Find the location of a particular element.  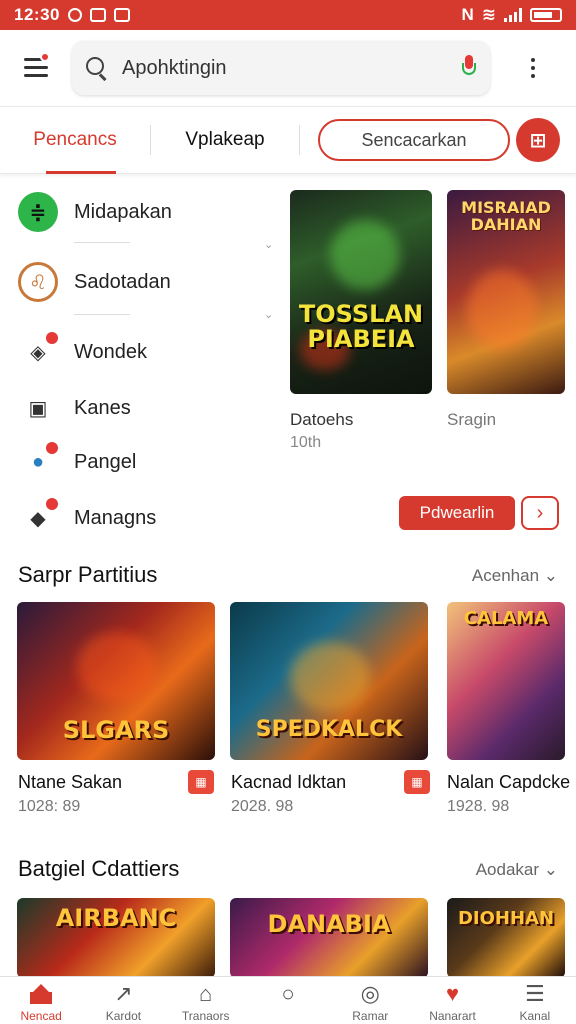

menu-icon: ☰ is located at coordinates (534, 993).